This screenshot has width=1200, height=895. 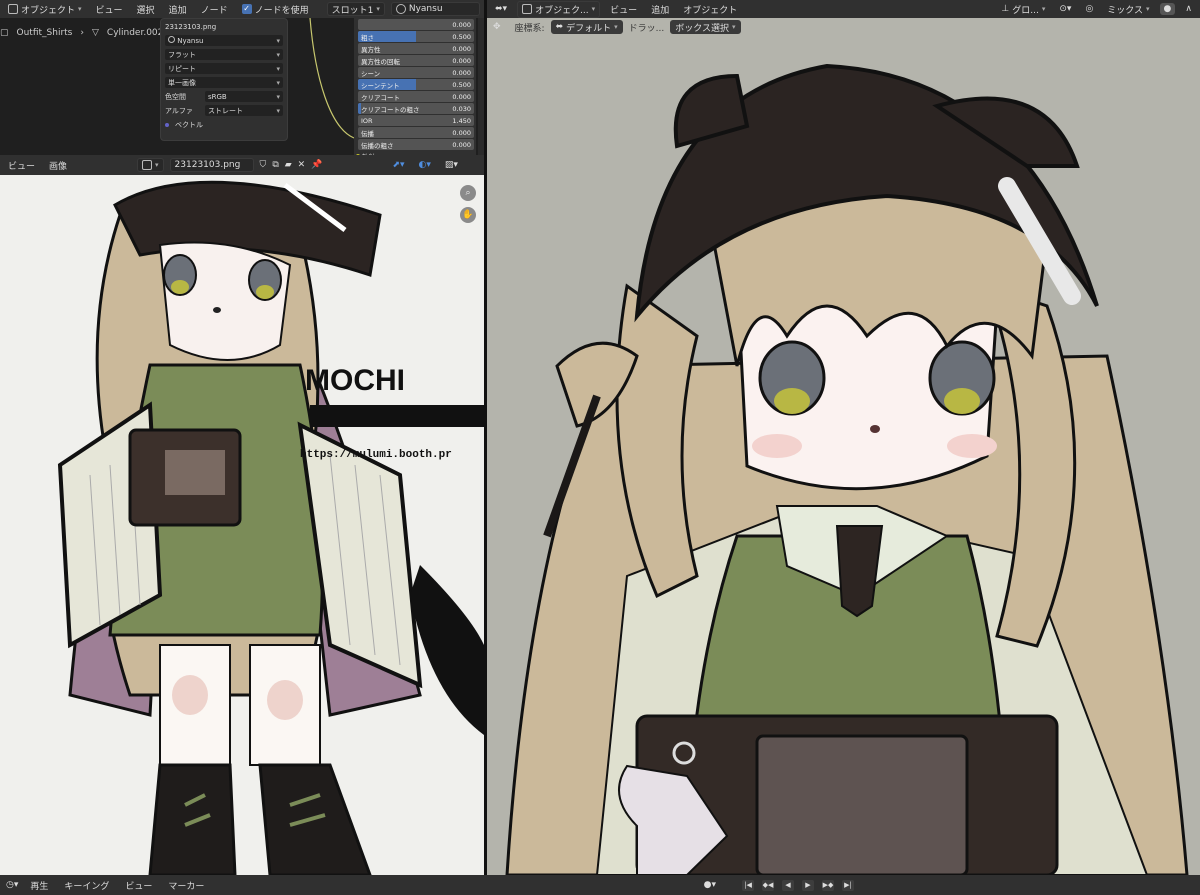 I want to click on prev-keyframe-icon: ◆◀, so click(x=768, y=885).